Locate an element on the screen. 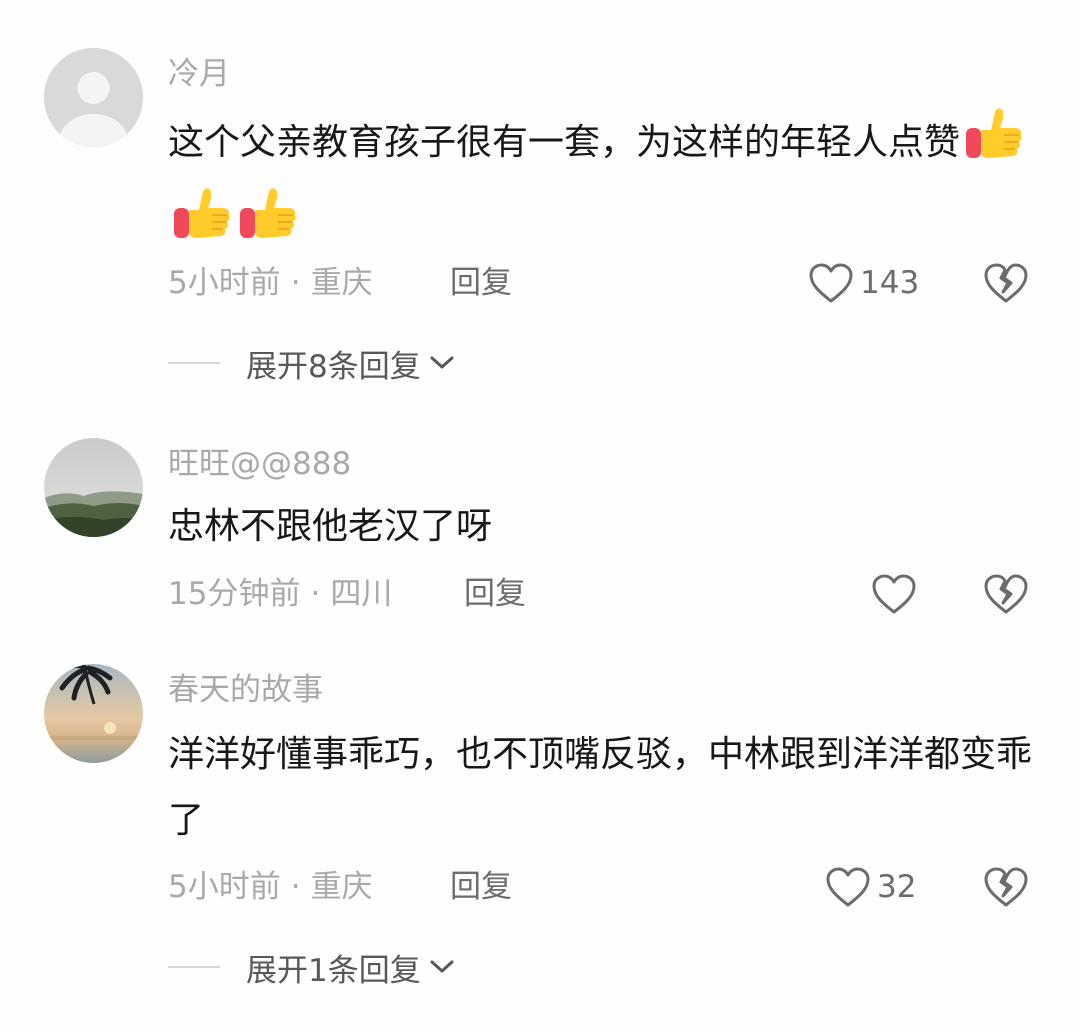 Image resolution: width=1079 pixels, height=1031 pixels. timestamp: 15分钟前 is located at coordinates (234, 594).